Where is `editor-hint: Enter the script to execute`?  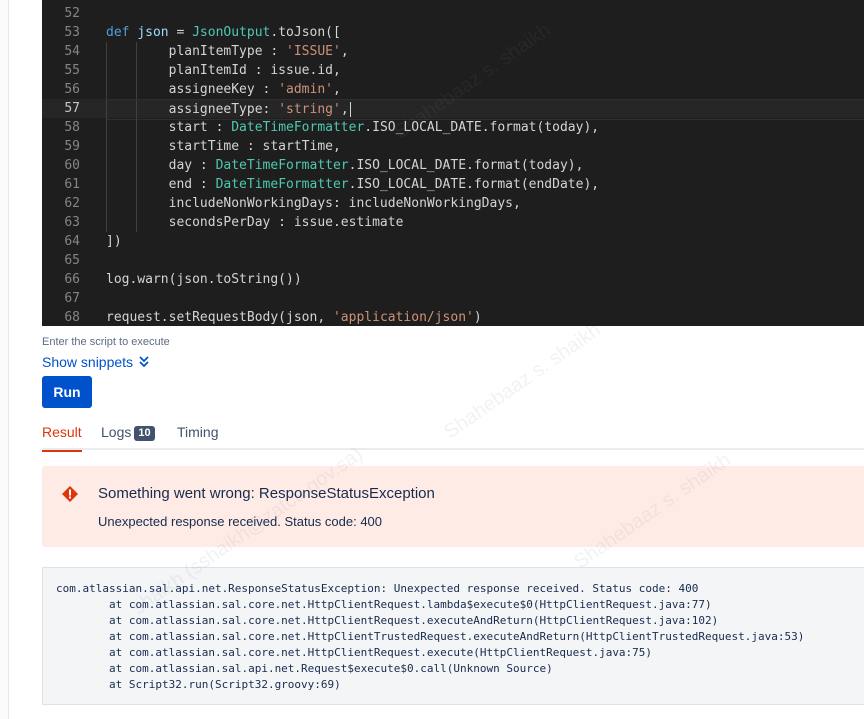 editor-hint: Enter the script to execute is located at coordinates (106, 342).